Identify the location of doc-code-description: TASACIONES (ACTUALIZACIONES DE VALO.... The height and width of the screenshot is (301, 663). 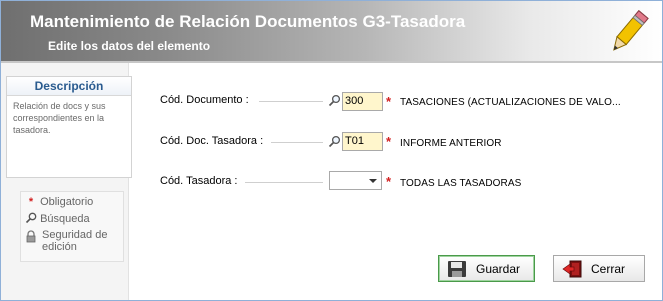
(510, 102).